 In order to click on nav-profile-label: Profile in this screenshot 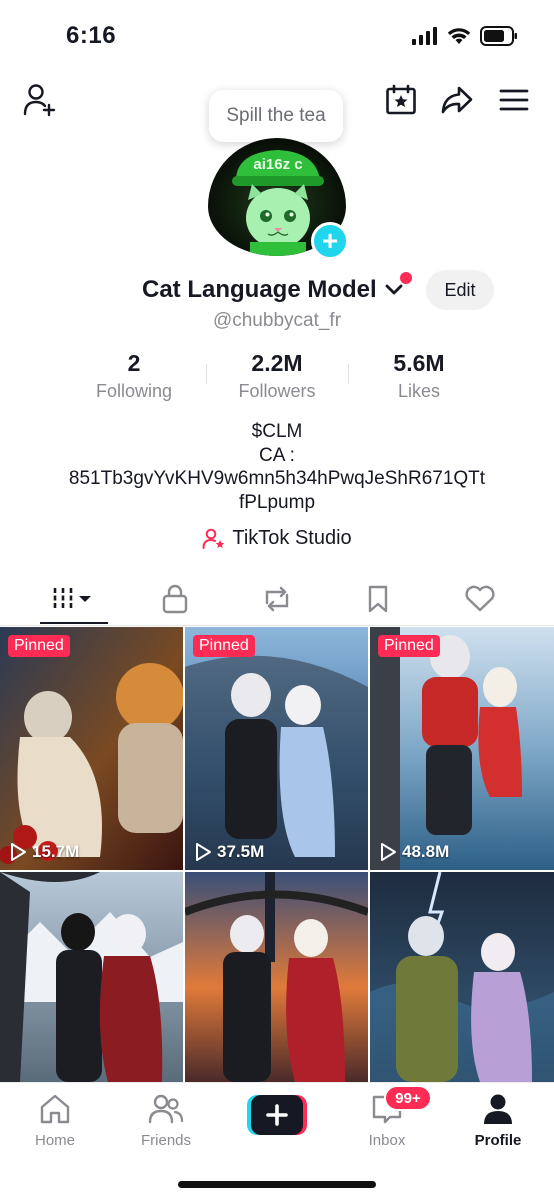, I will do `click(498, 1140)`.